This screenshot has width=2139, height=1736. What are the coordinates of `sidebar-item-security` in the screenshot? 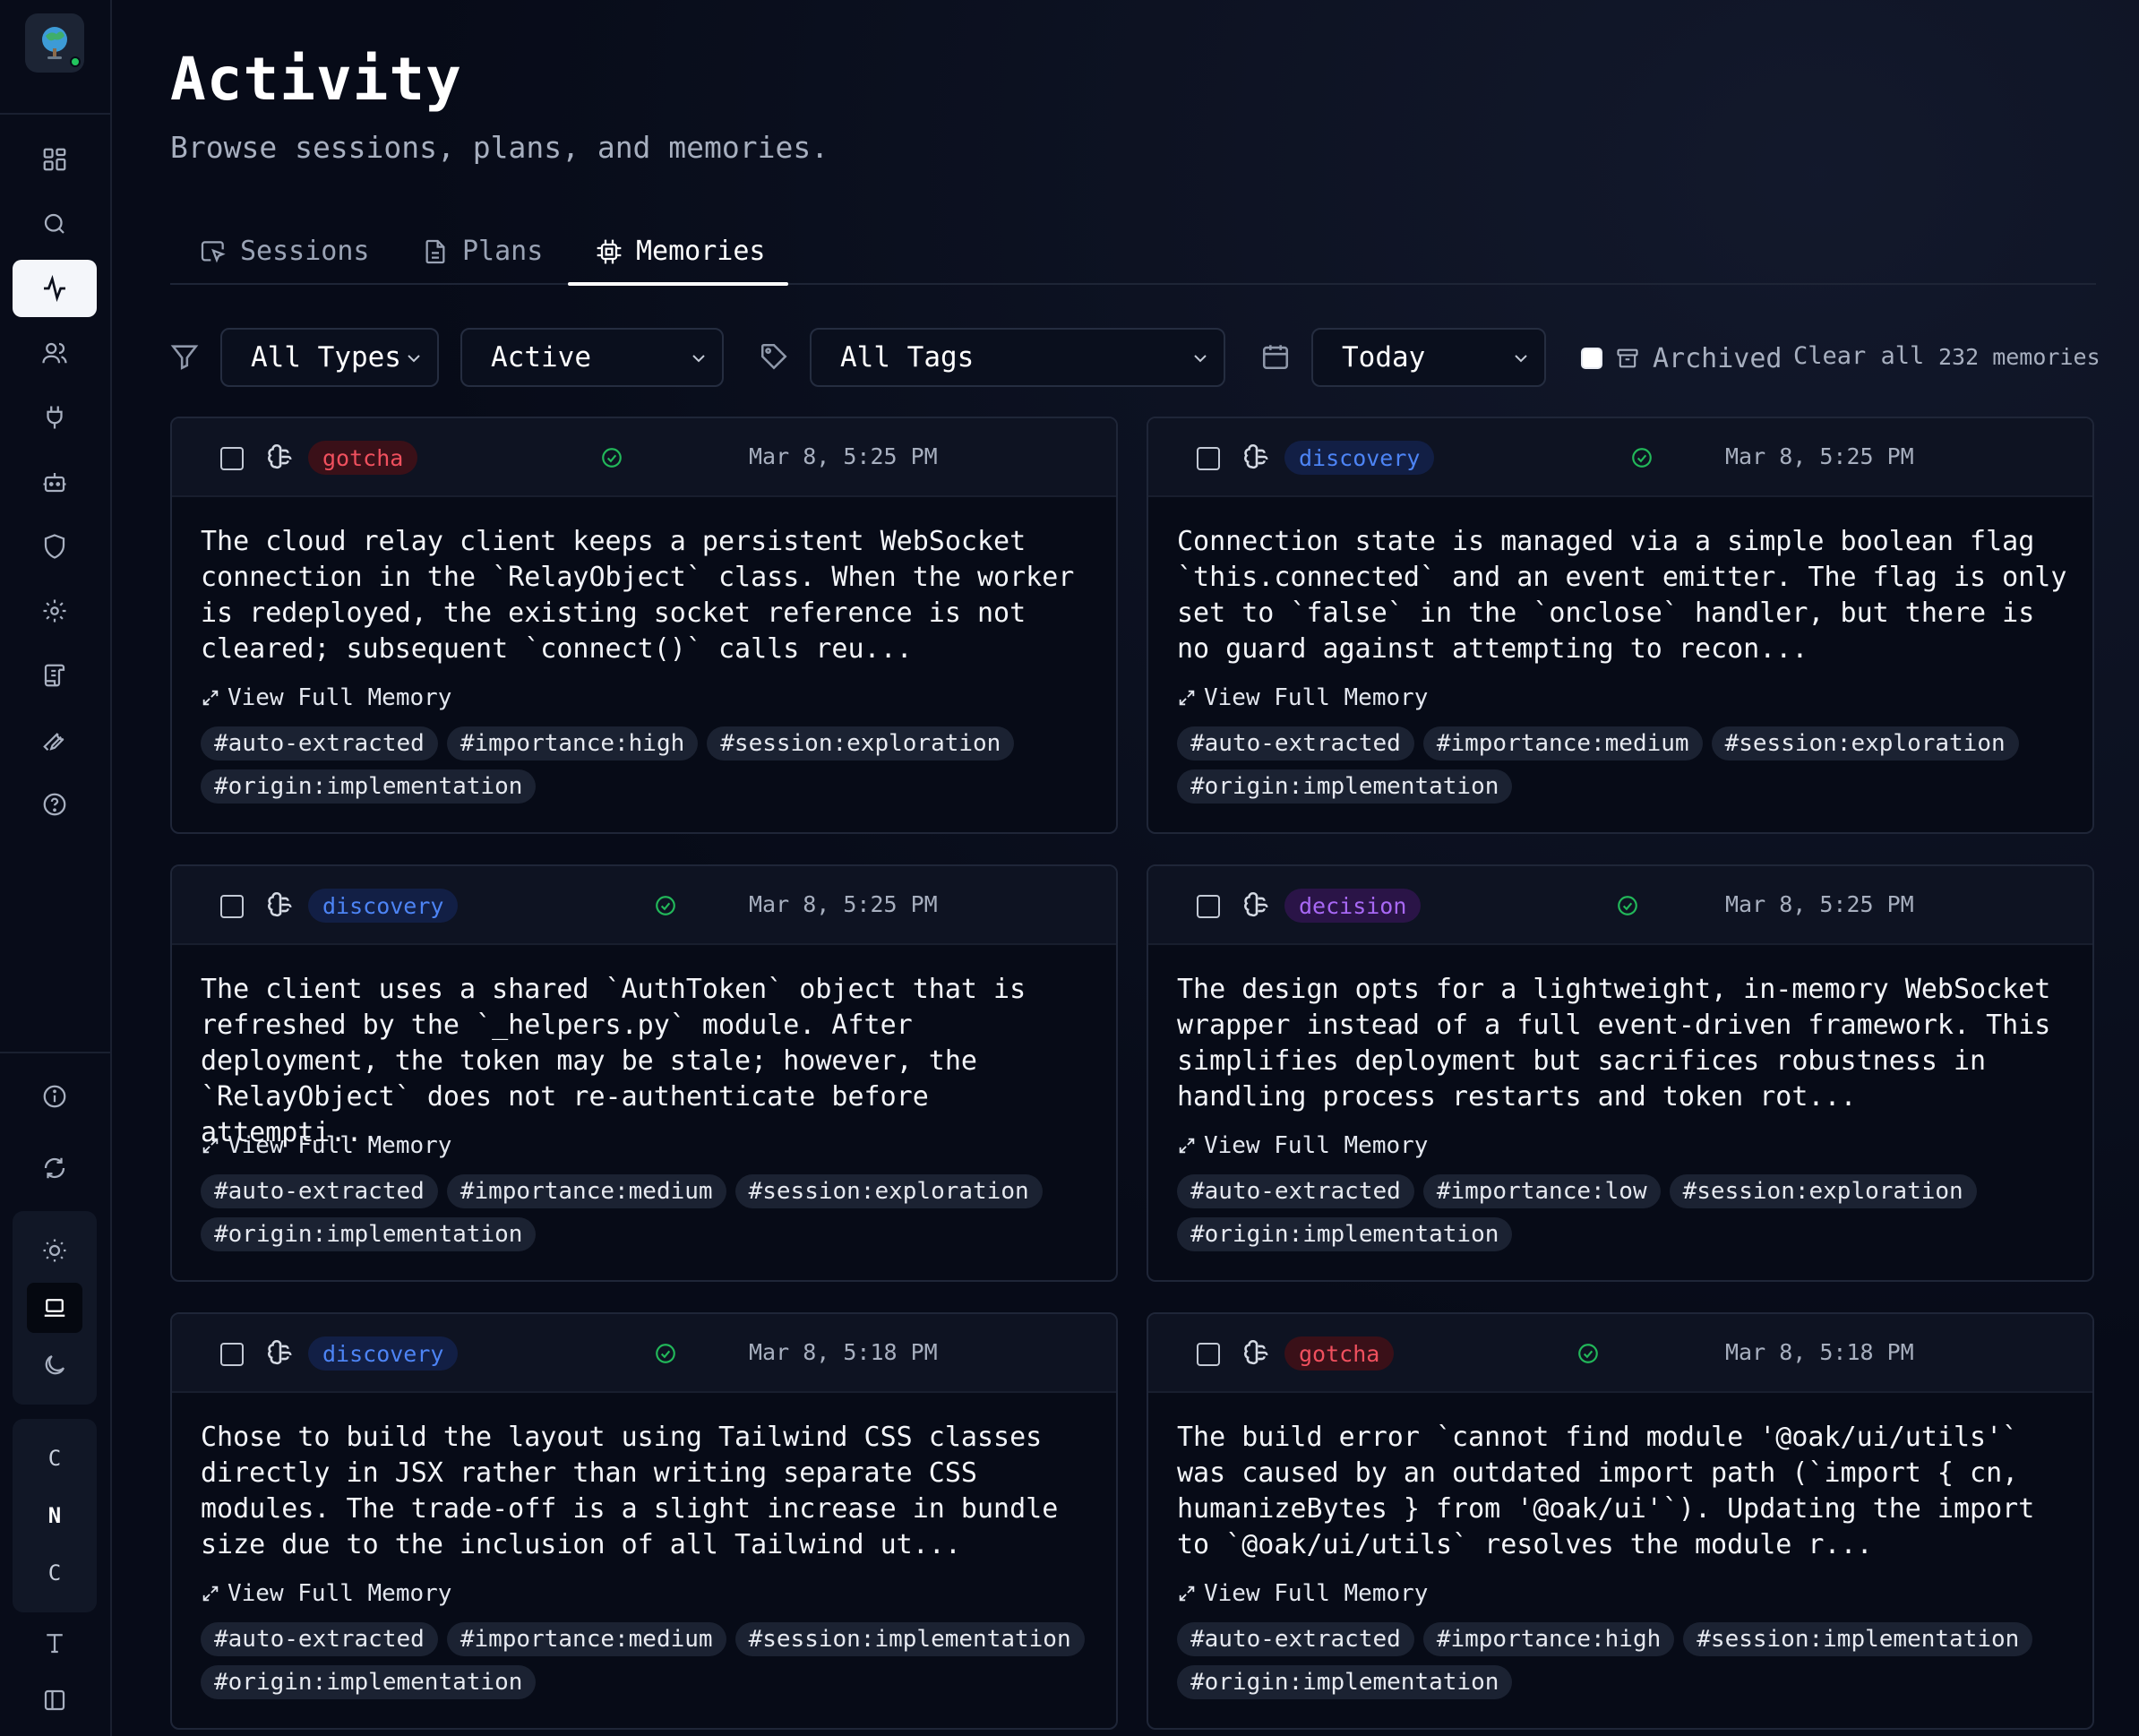 It's located at (55, 546).